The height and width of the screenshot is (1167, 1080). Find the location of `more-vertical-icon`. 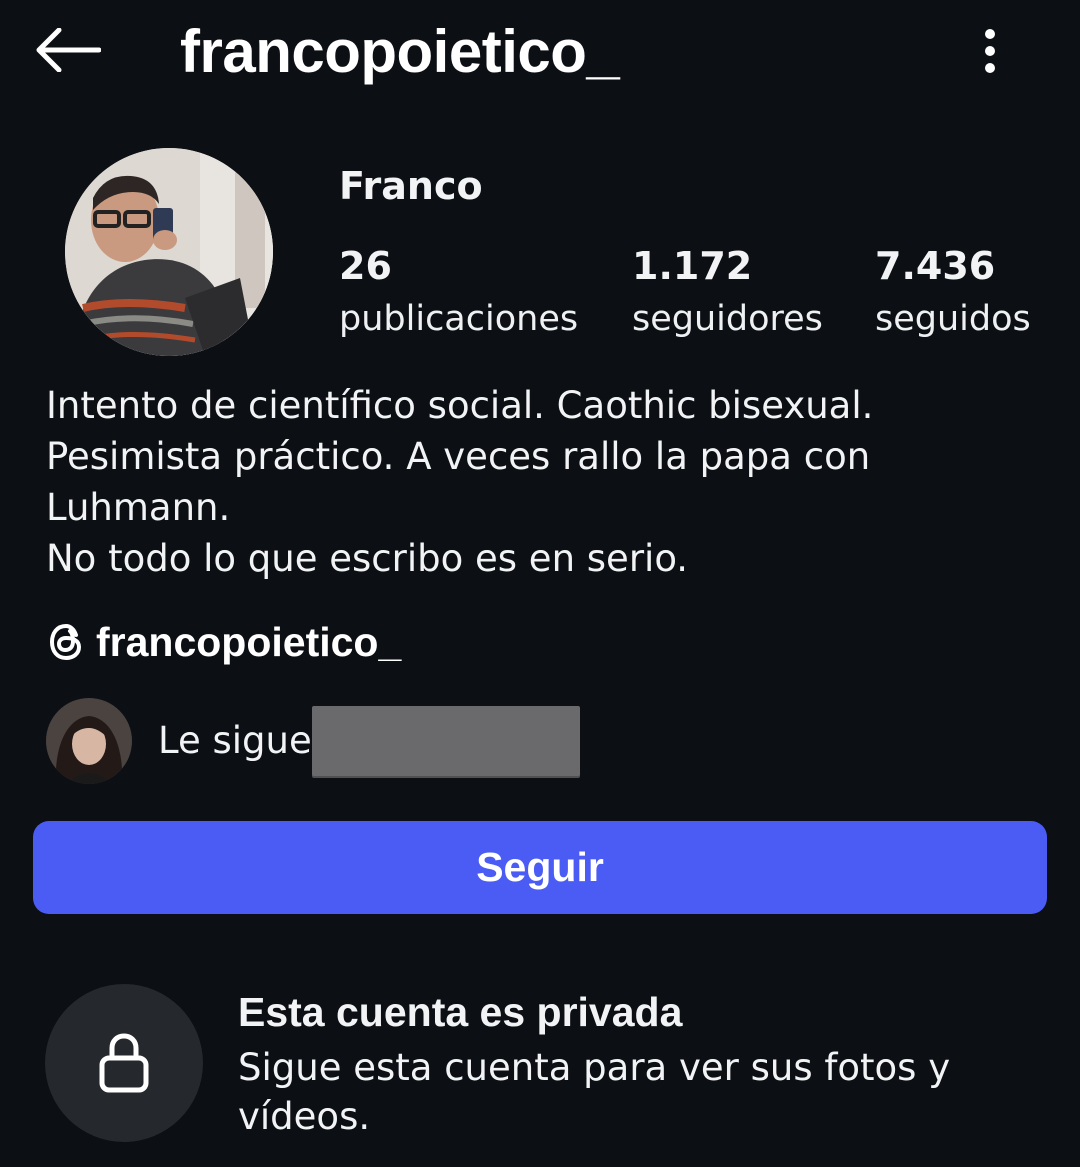

more-vertical-icon is located at coordinates (990, 51).